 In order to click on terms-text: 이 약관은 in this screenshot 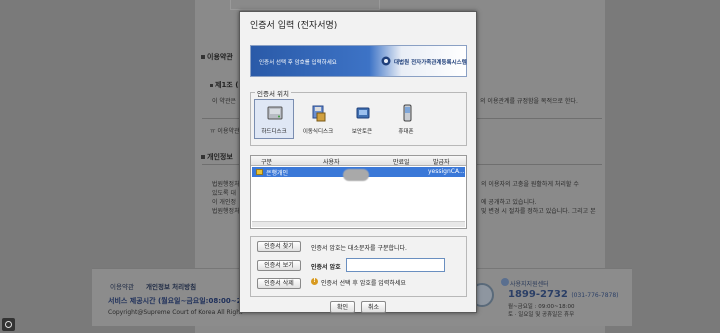, I will do `click(224, 101)`.